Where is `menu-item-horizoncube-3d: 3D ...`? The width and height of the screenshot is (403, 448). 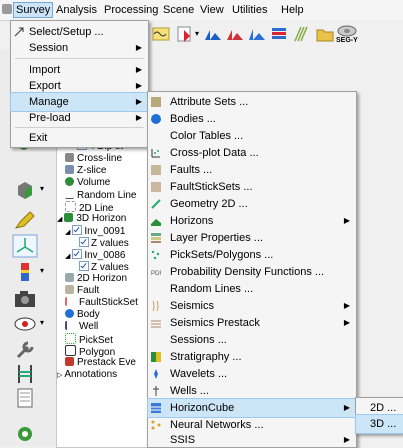
menu-item-horizoncube-3d: 3D ... is located at coordinates (379, 424).